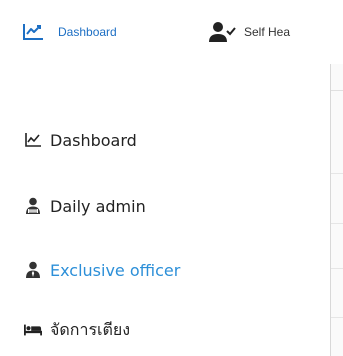 This screenshot has width=343, height=356. I want to click on menu-item-daily-admin: Daily admin, so click(85, 206).